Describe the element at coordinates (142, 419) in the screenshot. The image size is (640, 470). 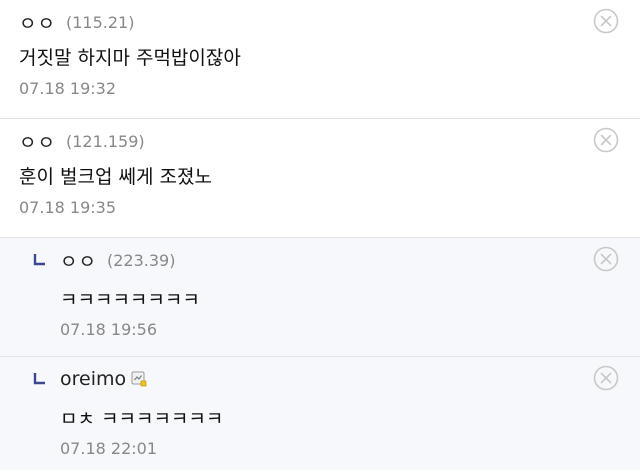
I see `comment-text: ㅁㅊ ㅋㅋㅋㅋㅋㅋㅋ` at that location.